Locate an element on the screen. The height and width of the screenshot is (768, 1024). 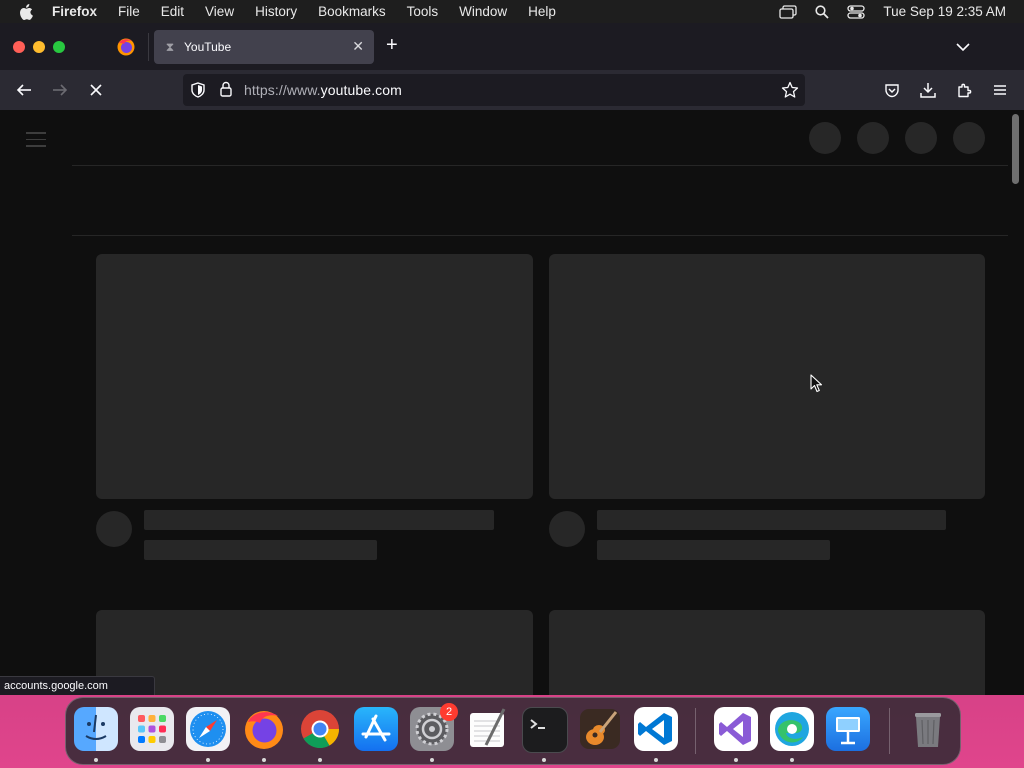
safari-icon is located at coordinates (208, 729).